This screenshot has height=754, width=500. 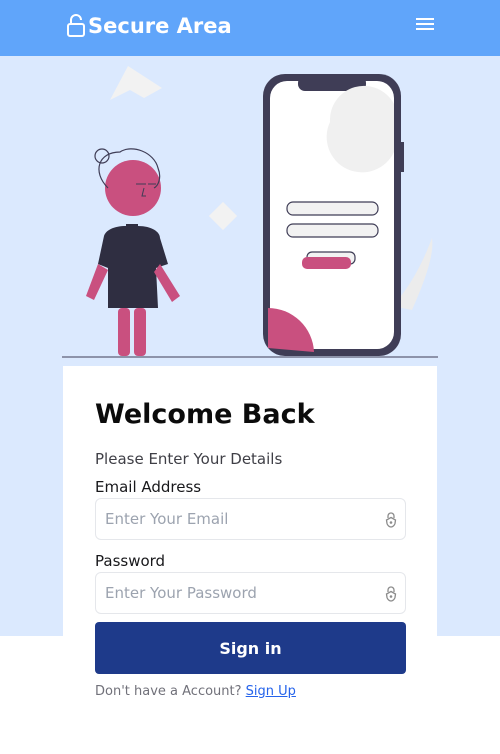 I want to click on signup-prompt: Don't have a Account?, so click(x=168, y=691).